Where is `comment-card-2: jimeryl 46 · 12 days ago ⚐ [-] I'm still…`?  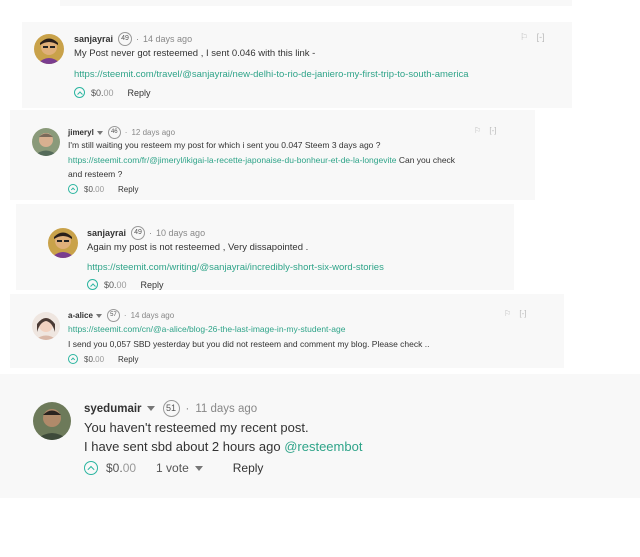 comment-card-2: jimeryl 46 · 12 days ago ⚐ [-] I'm still… is located at coordinates (272, 155).